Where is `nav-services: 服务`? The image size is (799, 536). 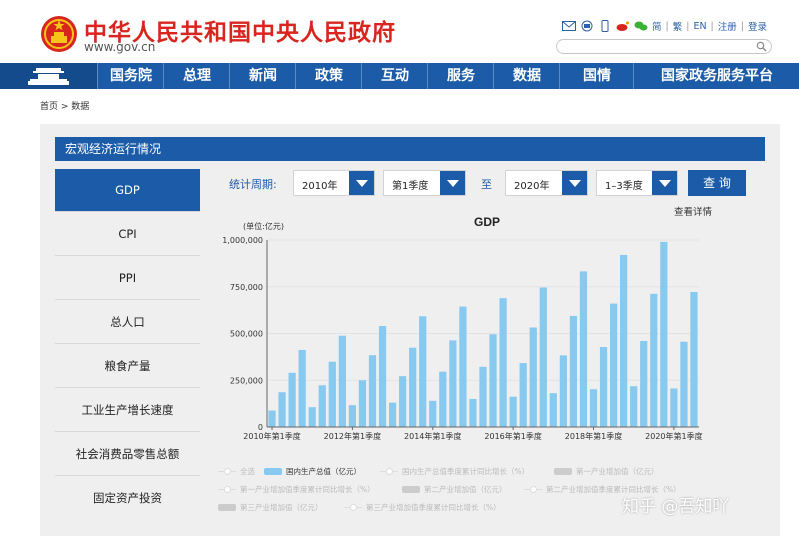
nav-services: 服务 is located at coordinates (460, 76).